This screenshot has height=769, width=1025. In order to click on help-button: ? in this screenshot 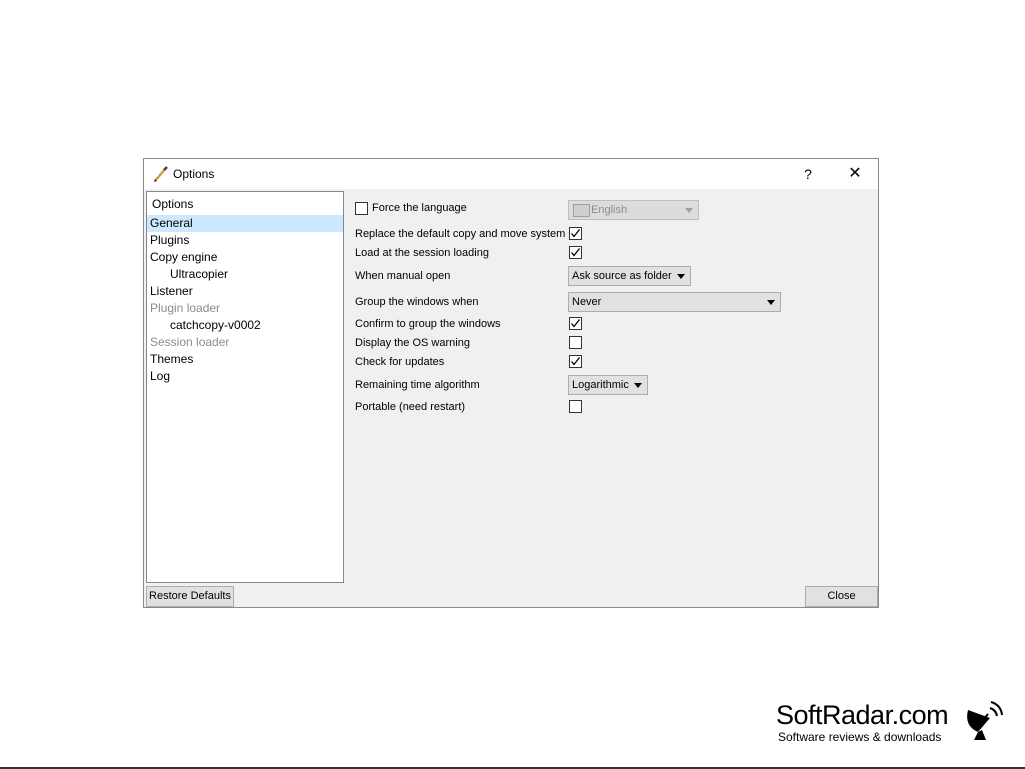, I will do `click(808, 174)`.